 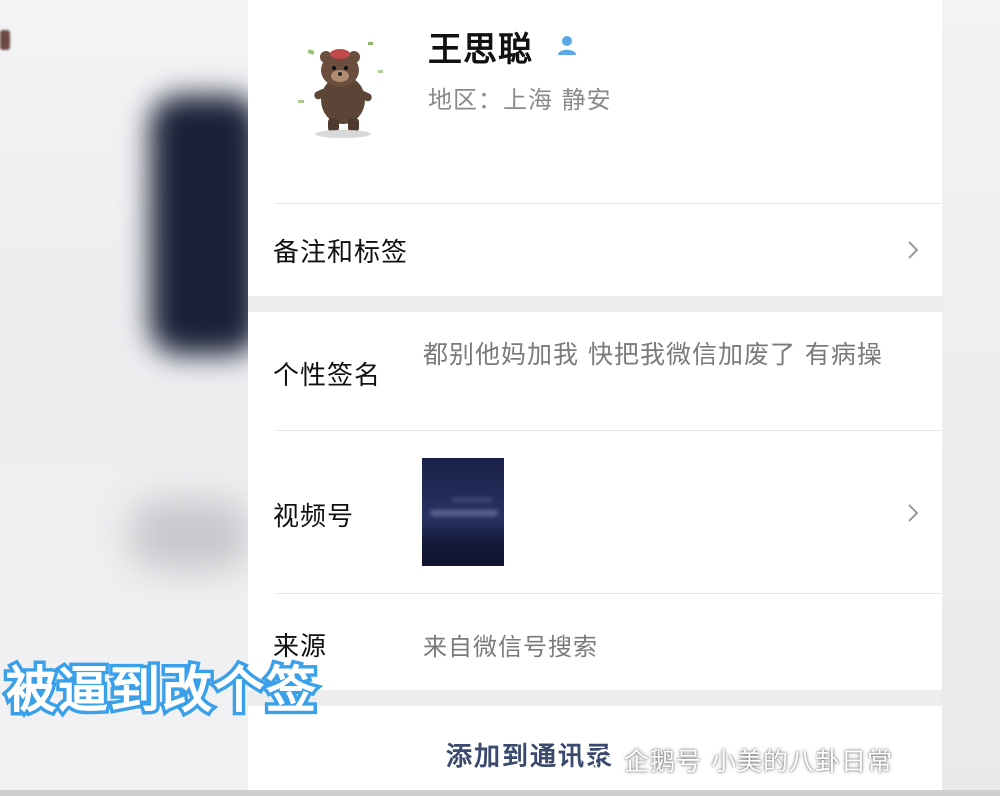 What do you see at coordinates (340, 90) in the screenshot?
I see `bear-sticker-icon` at bounding box center [340, 90].